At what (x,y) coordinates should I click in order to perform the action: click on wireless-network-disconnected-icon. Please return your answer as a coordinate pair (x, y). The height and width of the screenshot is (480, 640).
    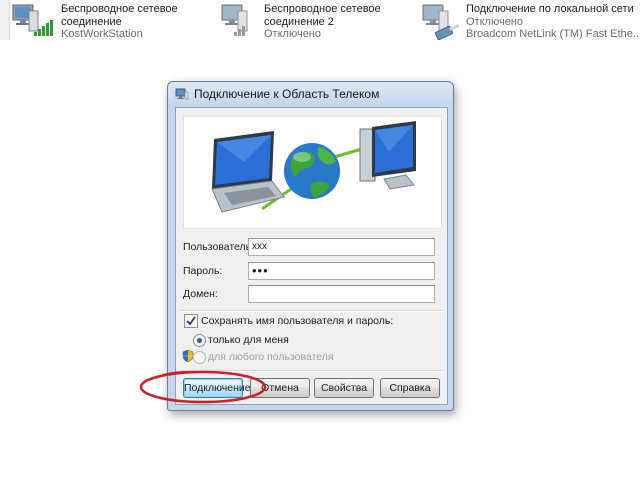
    Looking at the image, I should click on (234, 20).